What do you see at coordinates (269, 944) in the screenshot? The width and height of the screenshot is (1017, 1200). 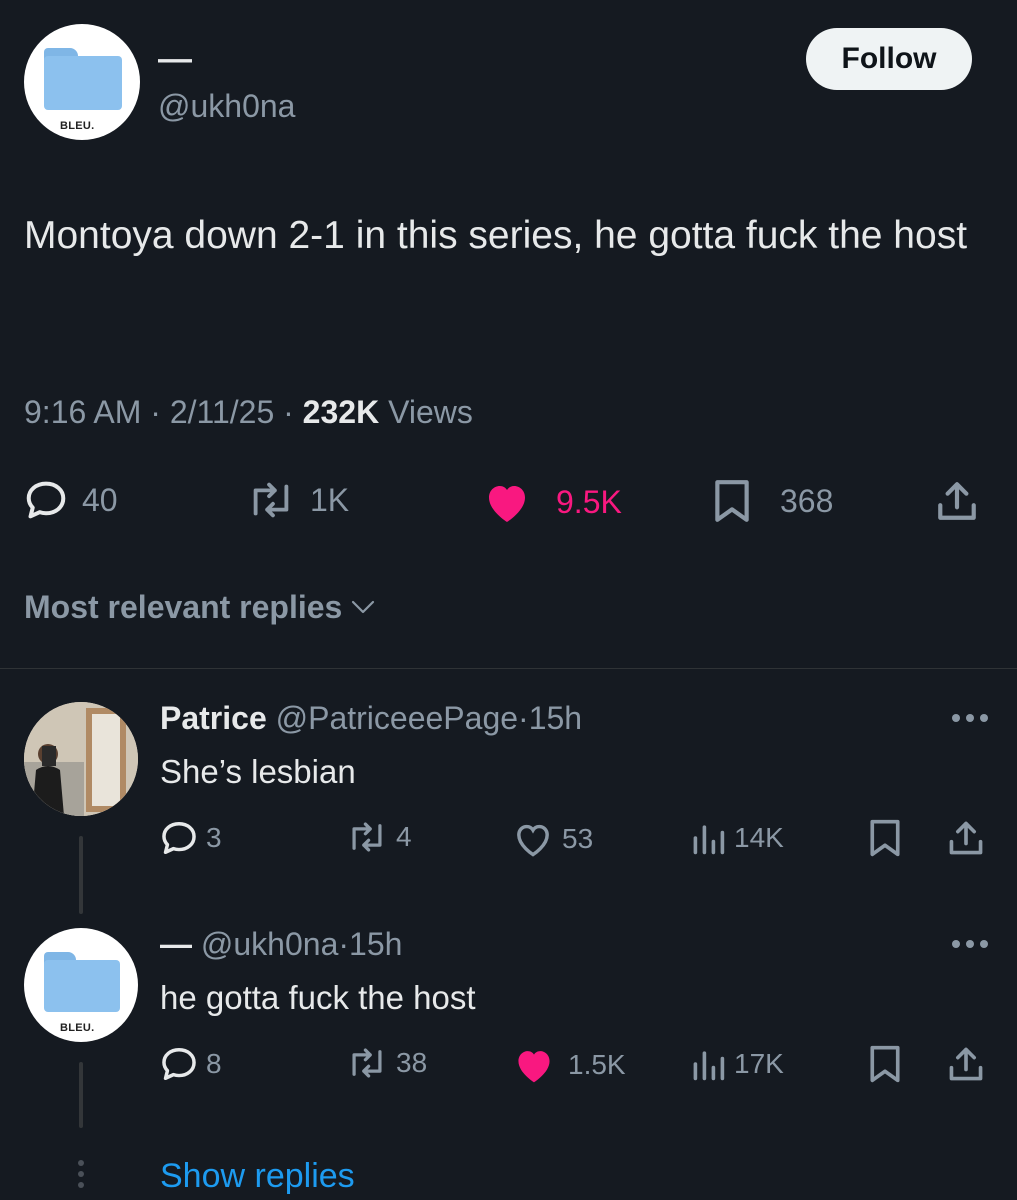 I see `reply-author-handle: @ukh0na` at bounding box center [269, 944].